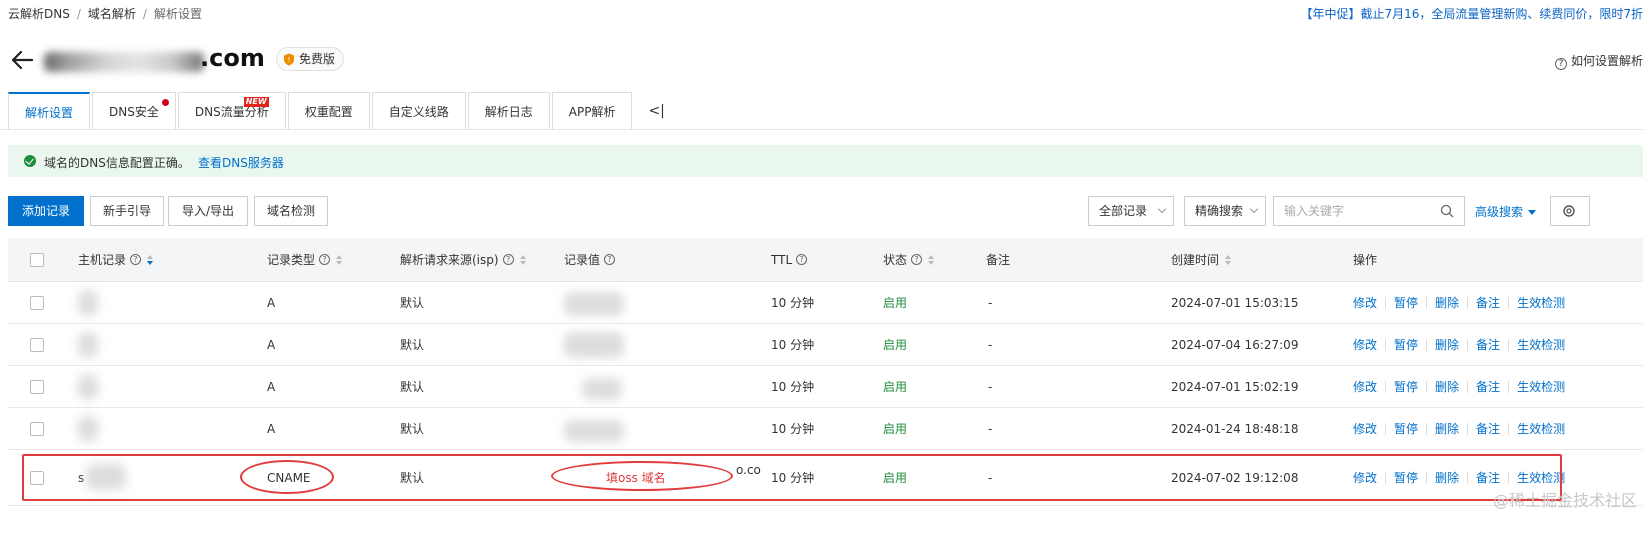 The height and width of the screenshot is (534, 1643). What do you see at coordinates (825, 211) in the screenshot?
I see `records-toolbar: 添加记录 新手引导 导入/导出 域名检测 全部记录 精确搜索 高级搜索` at bounding box center [825, 211].